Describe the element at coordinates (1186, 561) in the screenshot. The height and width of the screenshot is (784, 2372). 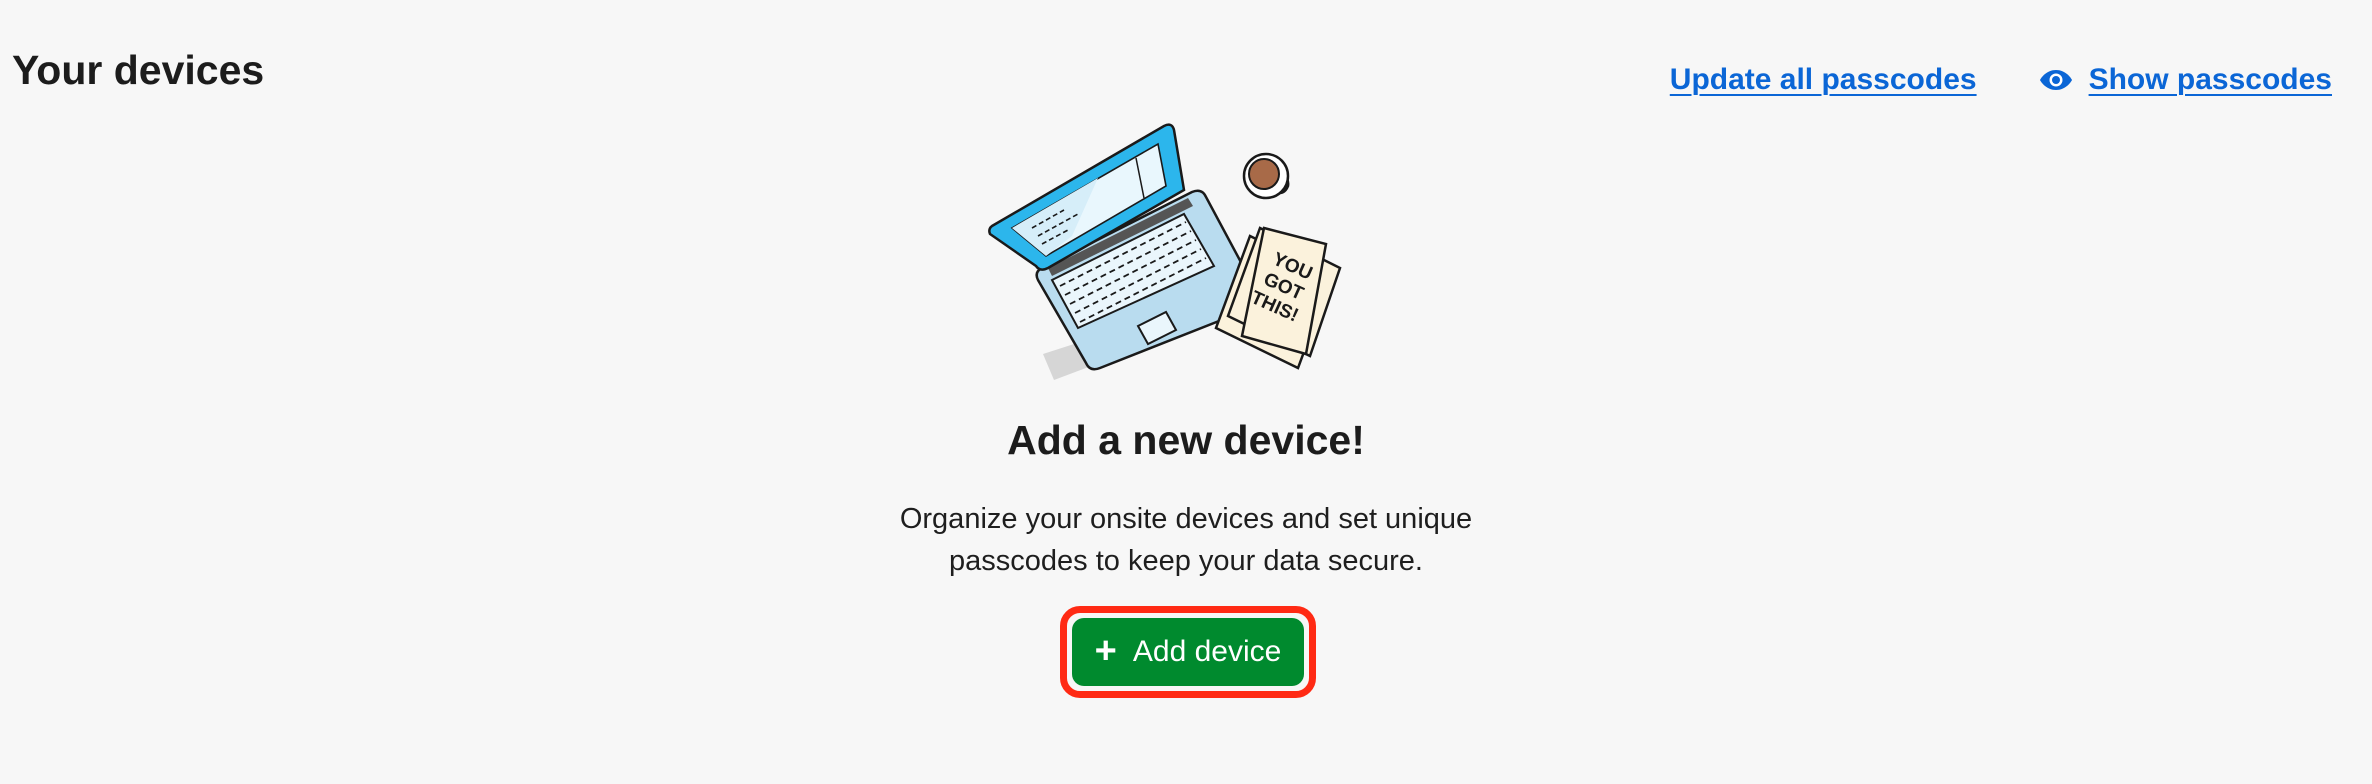
I see `description-line-2: passcodes to keep your data secure.` at that location.